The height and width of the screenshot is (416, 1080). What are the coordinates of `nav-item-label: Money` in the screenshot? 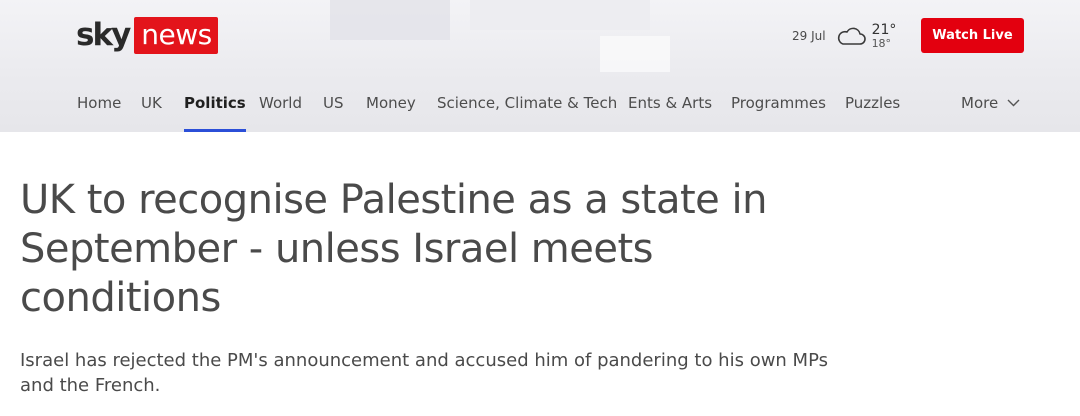 It's located at (391, 103).